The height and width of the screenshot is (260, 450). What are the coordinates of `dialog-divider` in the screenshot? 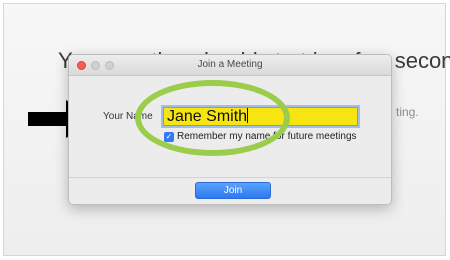 It's located at (230, 177).